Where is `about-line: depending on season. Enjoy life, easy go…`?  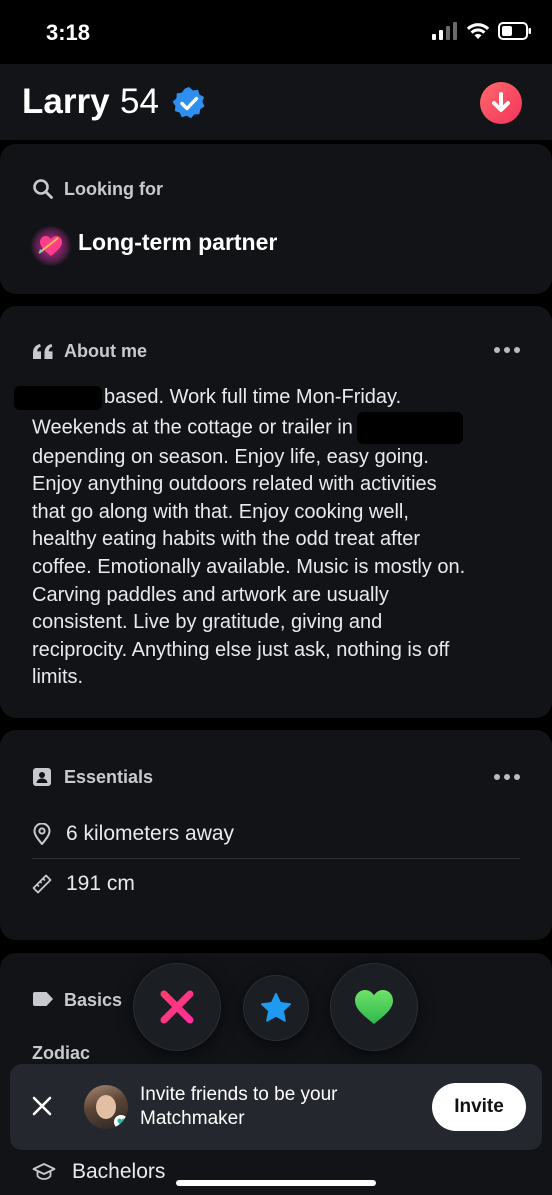
about-line: depending on season. Enjoy life, easy go… is located at coordinates (230, 456).